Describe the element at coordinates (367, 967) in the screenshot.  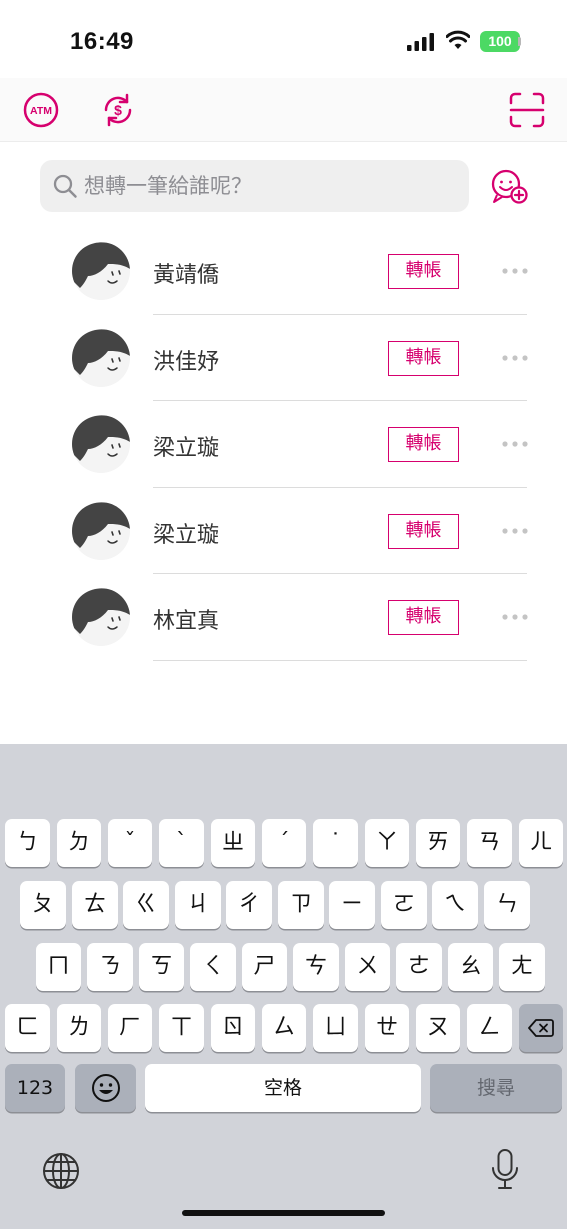
I see `key: ㄨ` at that location.